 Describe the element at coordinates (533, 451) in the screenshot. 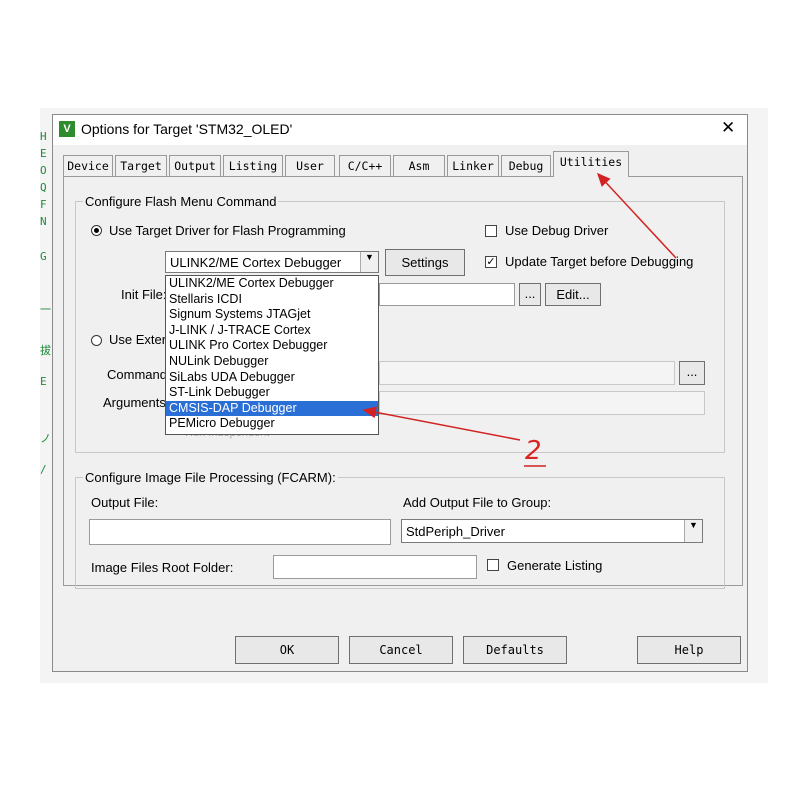

I see `annotation-number: 2` at that location.